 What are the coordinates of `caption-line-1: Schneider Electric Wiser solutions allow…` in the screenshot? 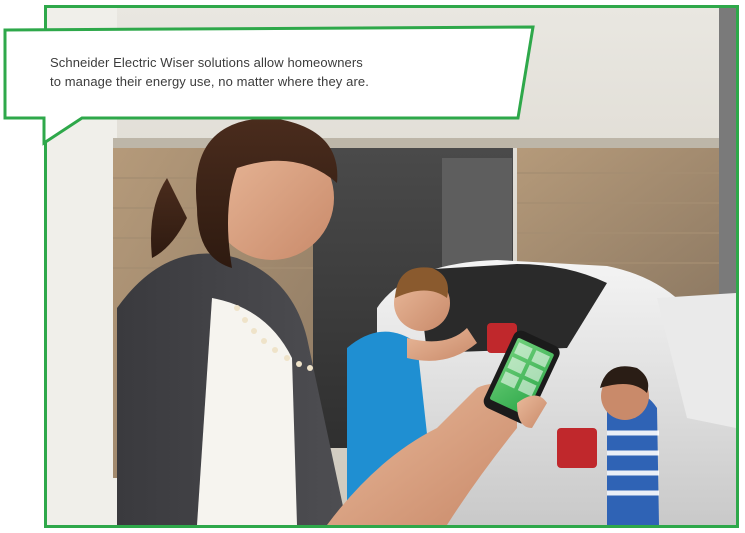 It's located at (206, 62).